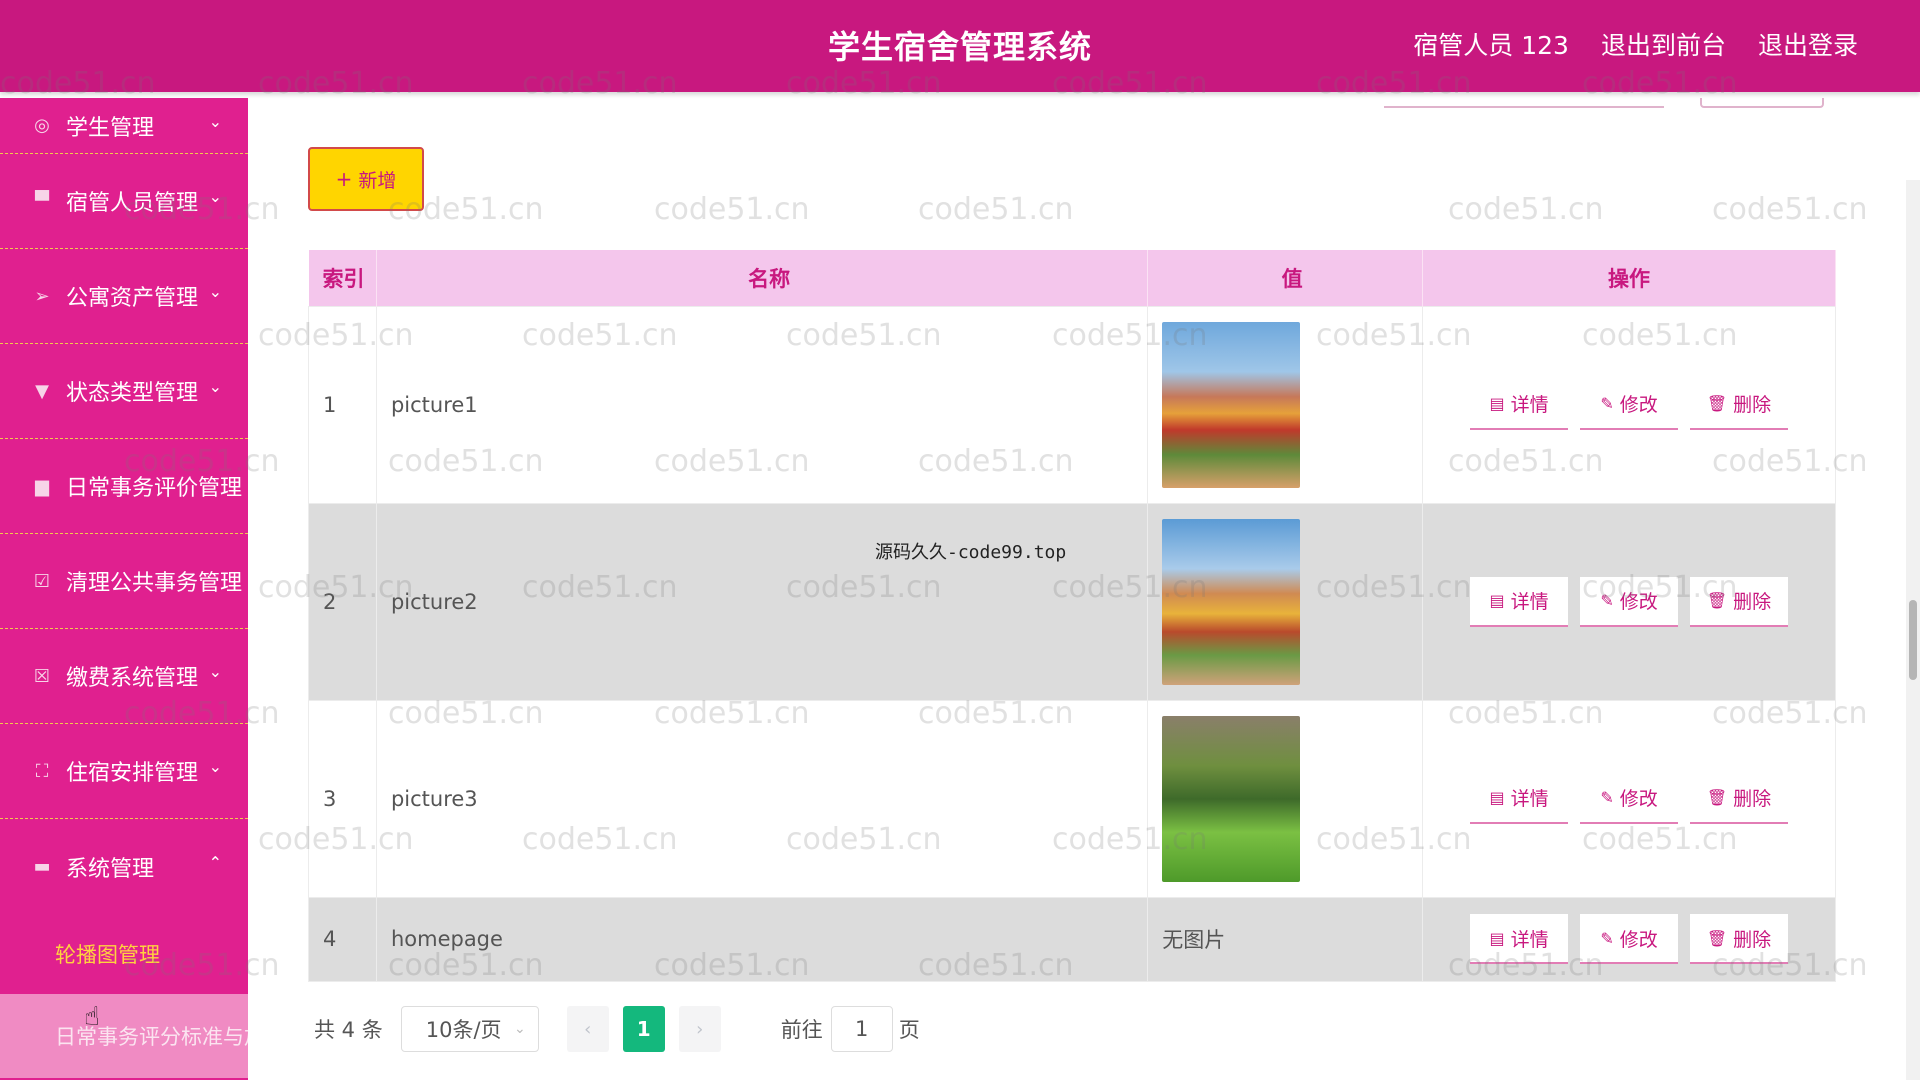 This screenshot has width=1920, height=1080. I want to click on column-header-name: 名称, so click(762, 278).